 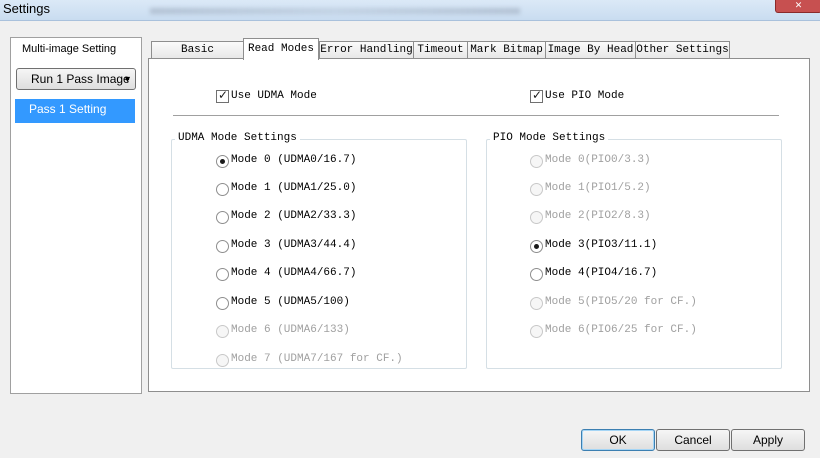 I want to click on close-icon: ✕, so click(x=798, y=5).